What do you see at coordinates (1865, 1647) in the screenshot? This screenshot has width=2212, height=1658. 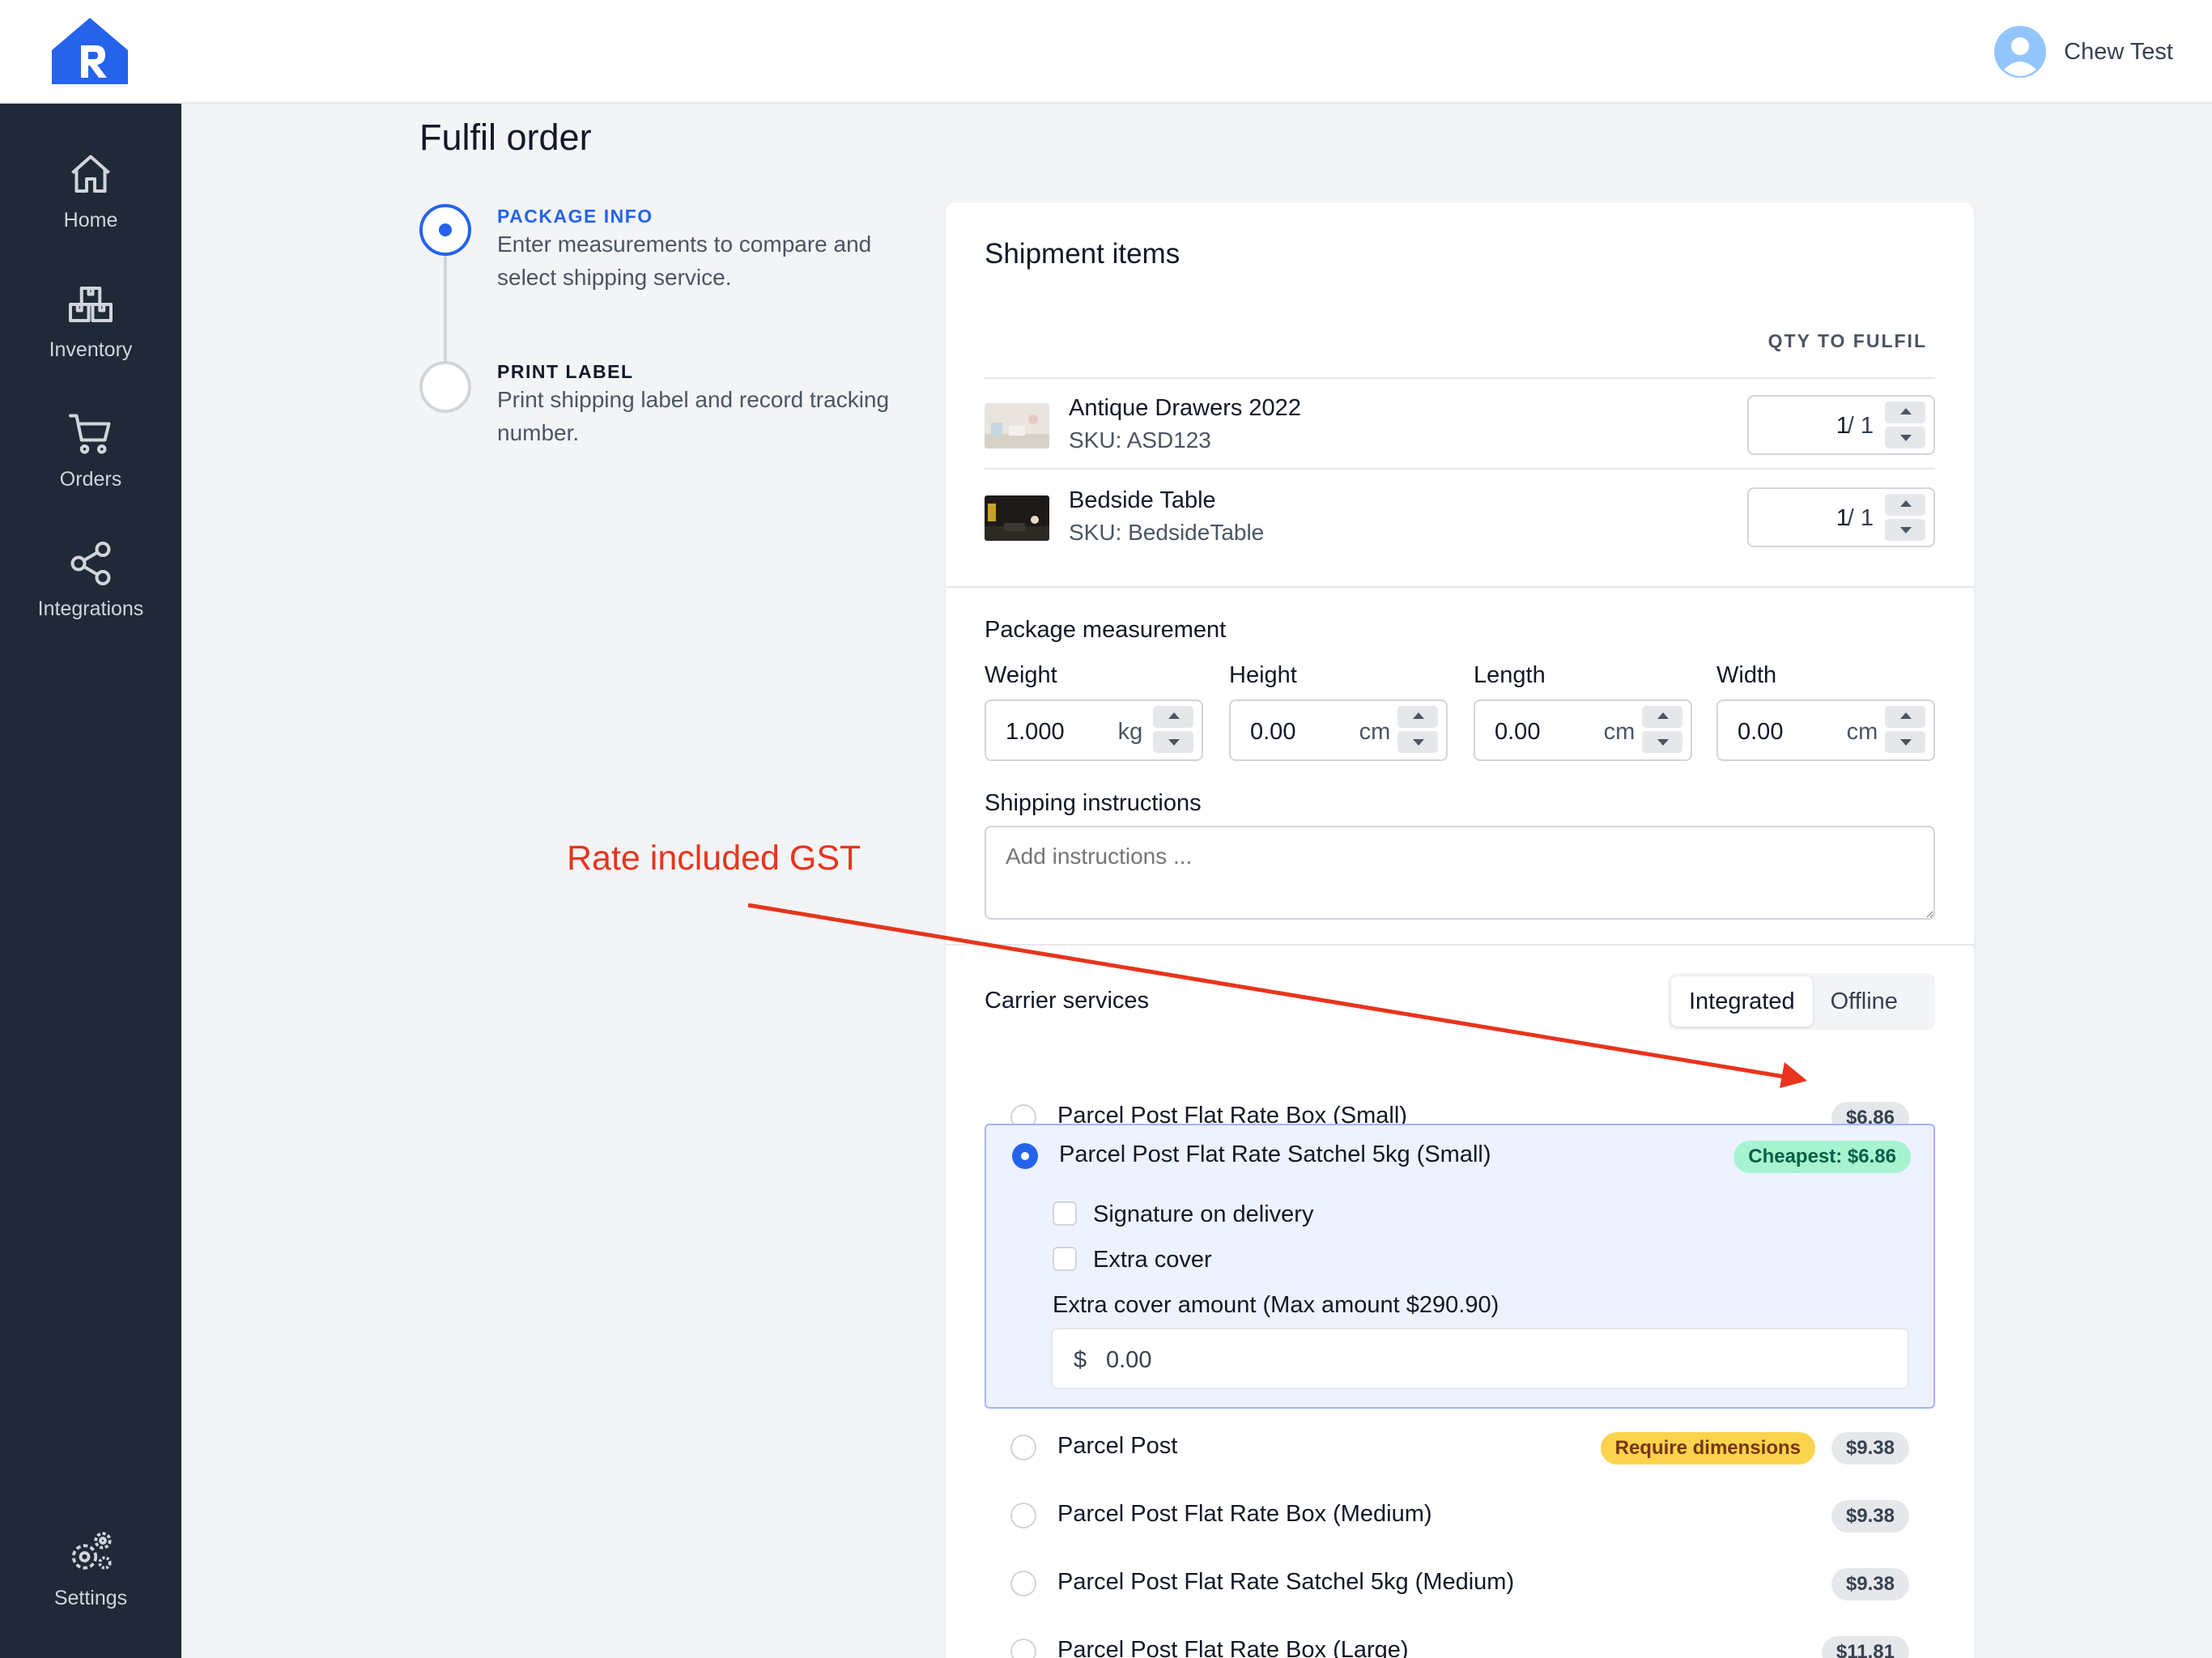 I see `price-badge: $11.81` at bounding box center [1865, 1647].